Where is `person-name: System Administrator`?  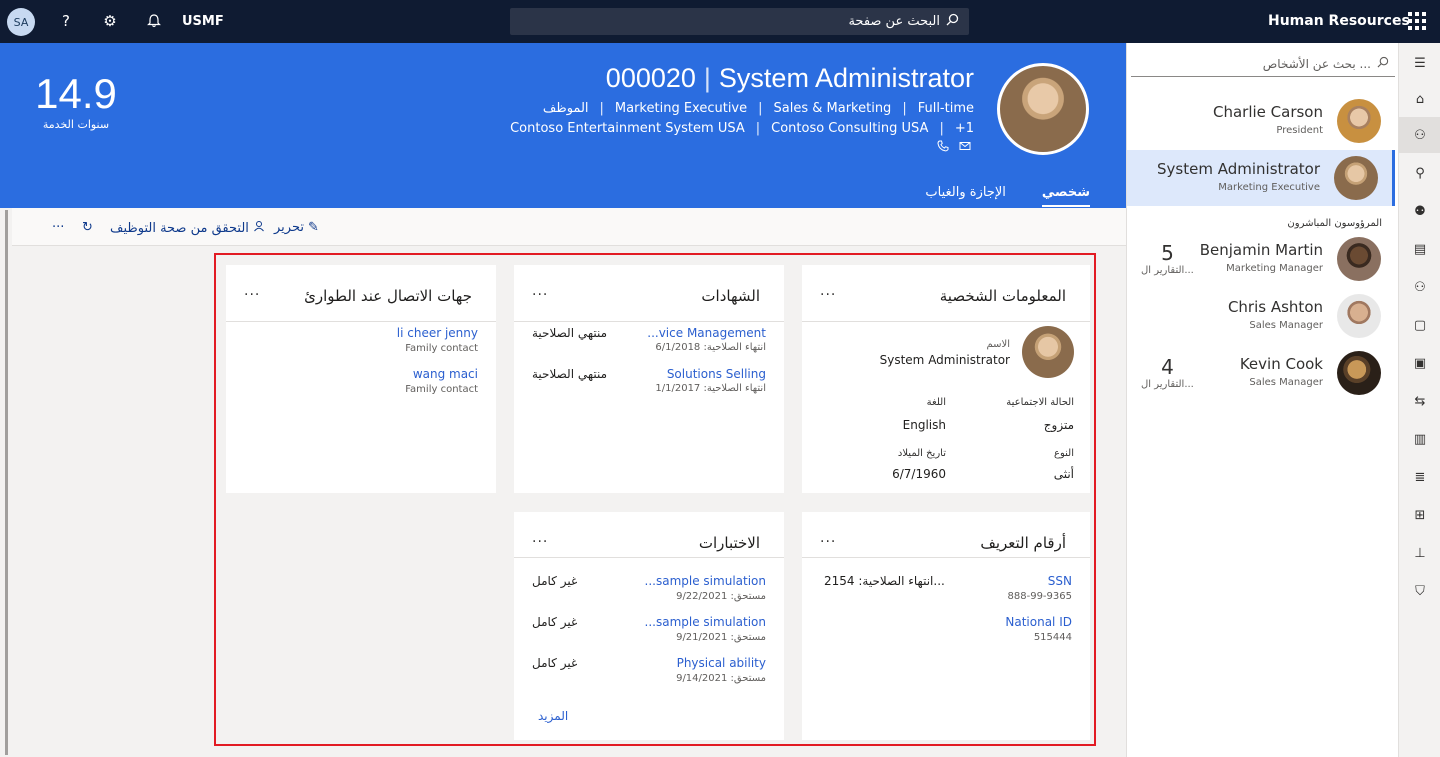
person-name: System Administrator is located at coordinates (1238, 169).